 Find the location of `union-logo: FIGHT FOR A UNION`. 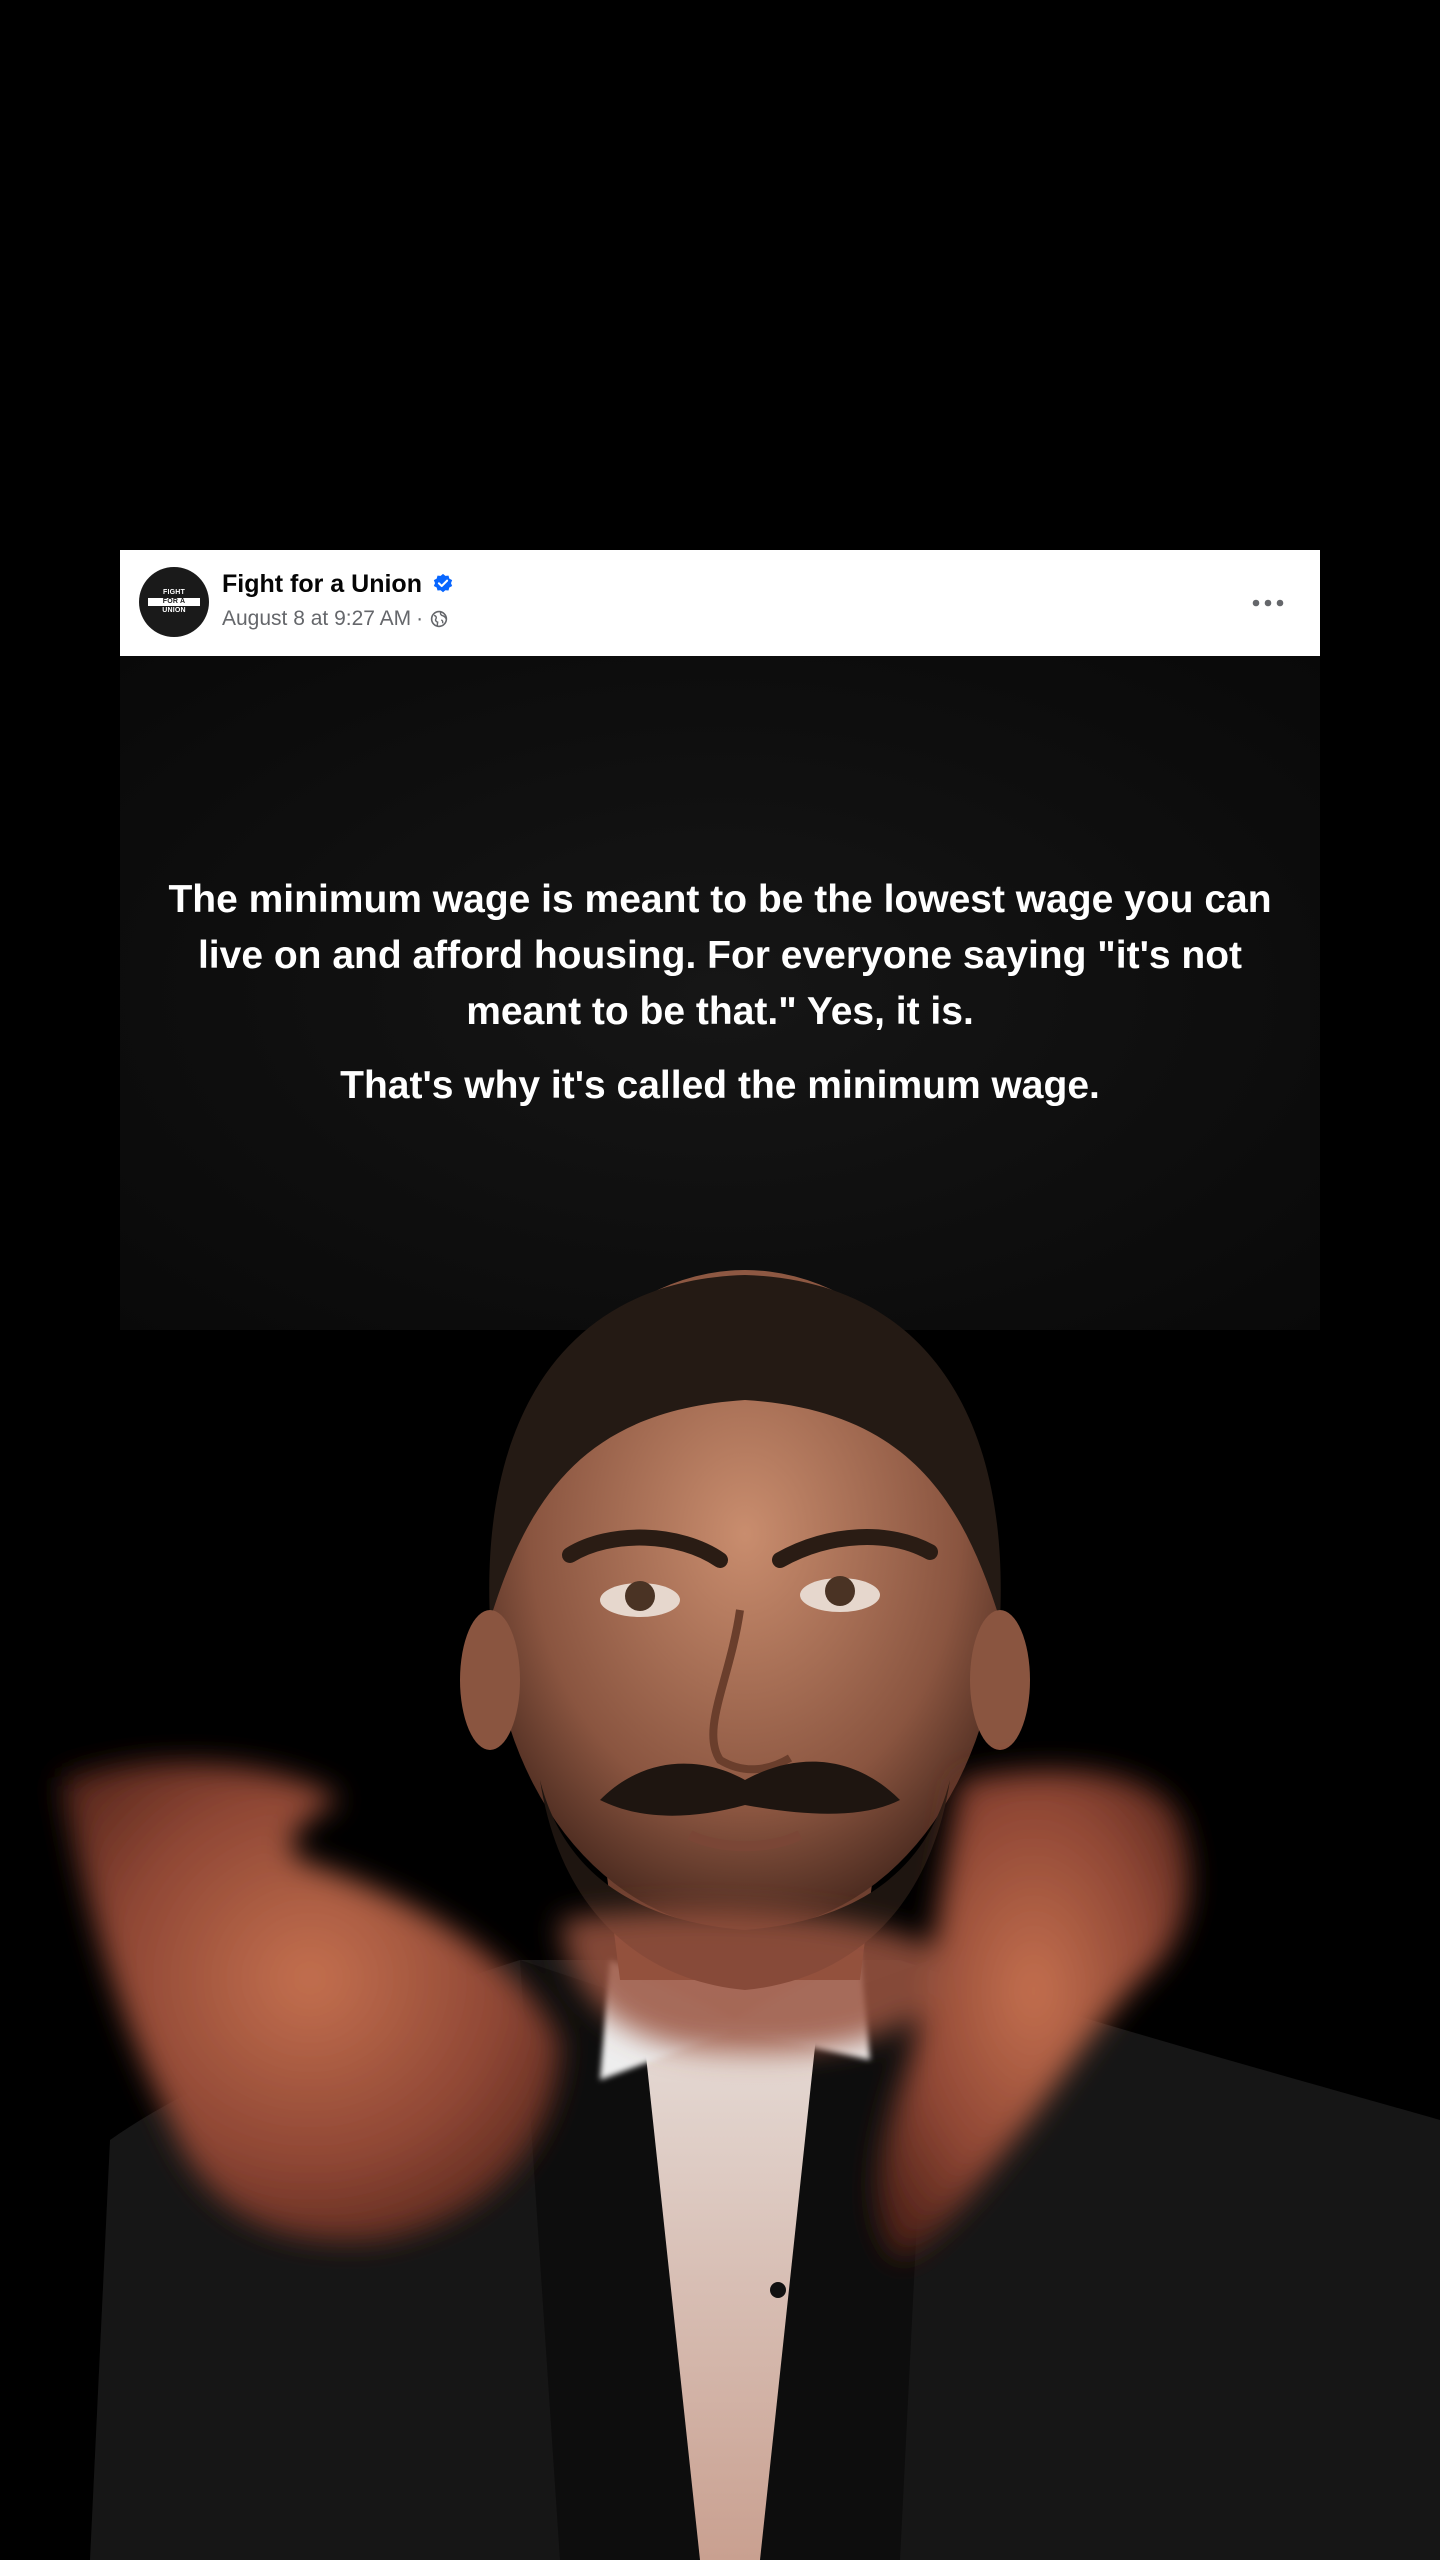

union-logo: FIGHT FOR A UNION is located at coordinates (174, 602).